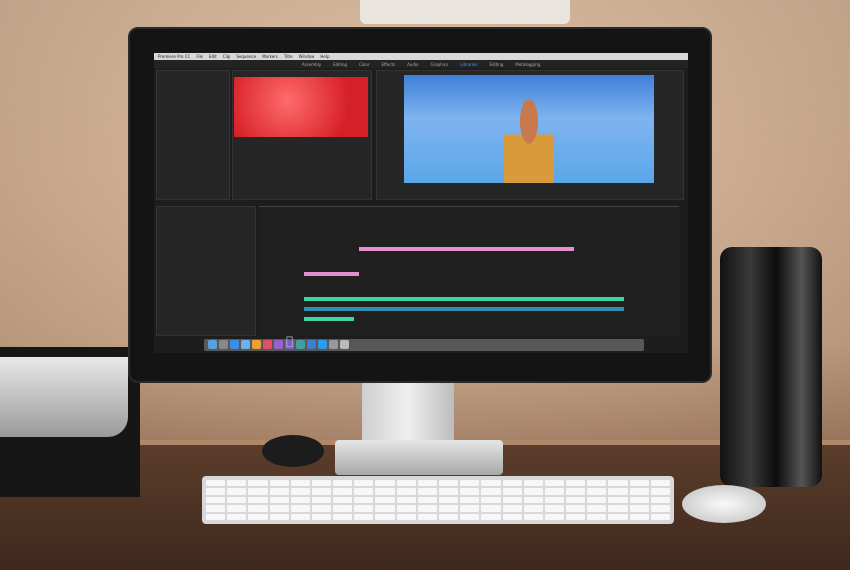 Image resolution: width=850 pixels, height=570 pixels. Describe the element at coordinates (278, 344) in the screenshot. I see `premiere-icon` at that location.